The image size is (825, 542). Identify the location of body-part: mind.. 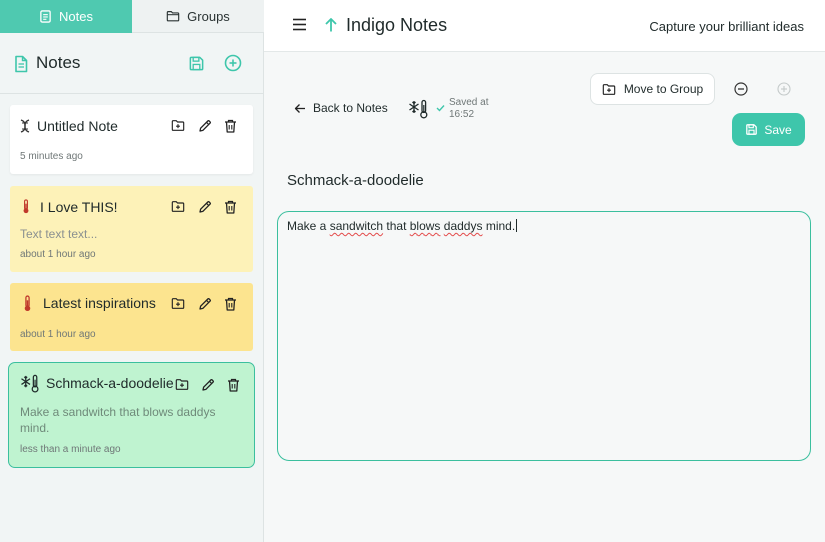
(499, 226).